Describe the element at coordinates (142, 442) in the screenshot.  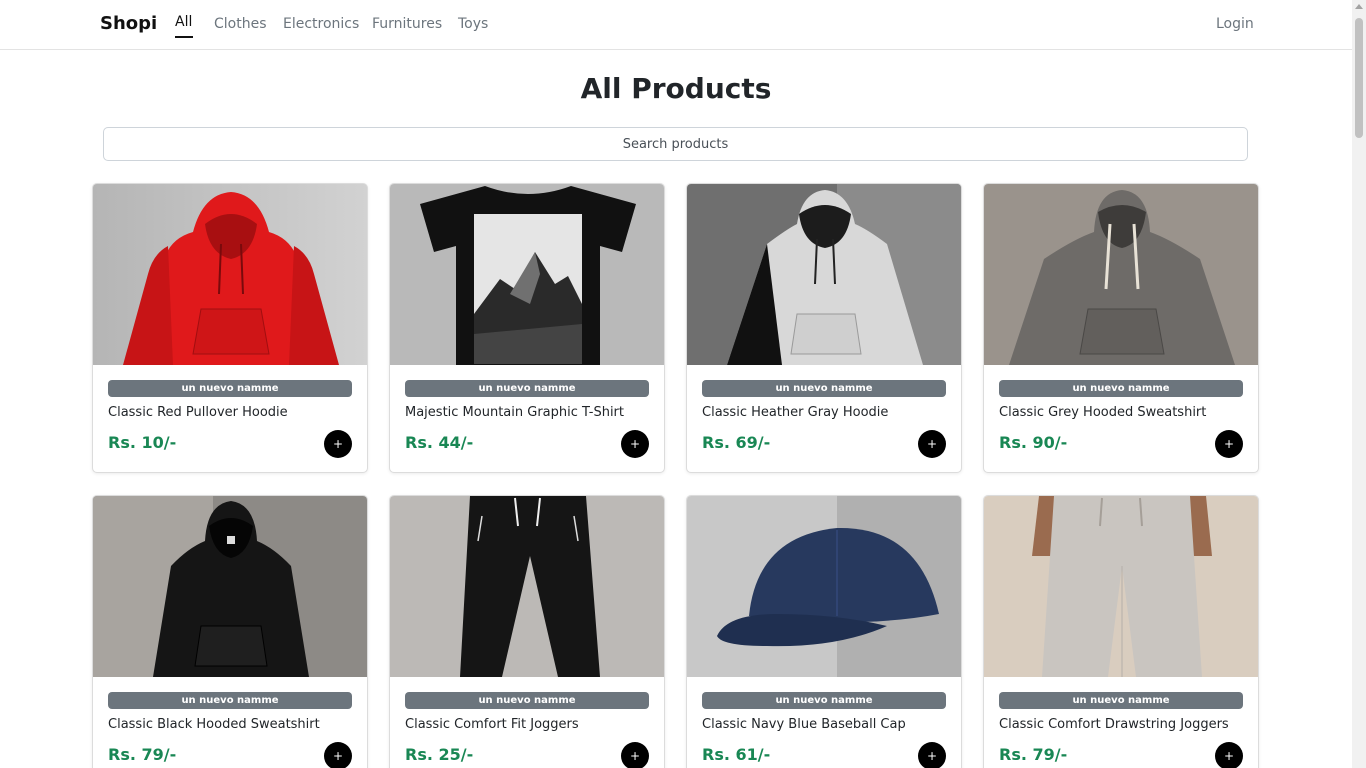
I see `product-price: Rs. 10/-` at that location.